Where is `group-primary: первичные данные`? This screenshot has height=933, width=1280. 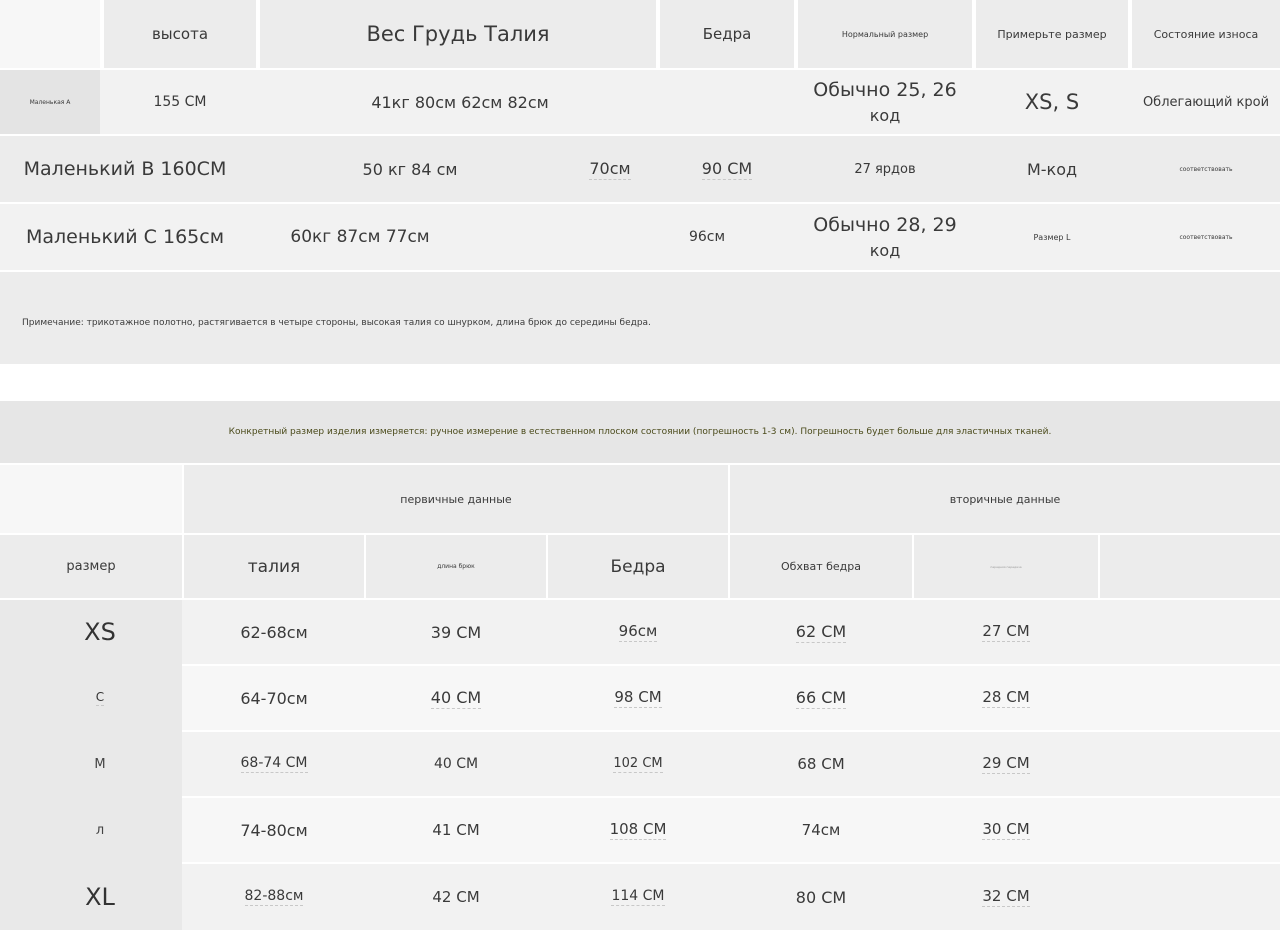 group-primary: первичные данные is located at coordinates (456, 499).